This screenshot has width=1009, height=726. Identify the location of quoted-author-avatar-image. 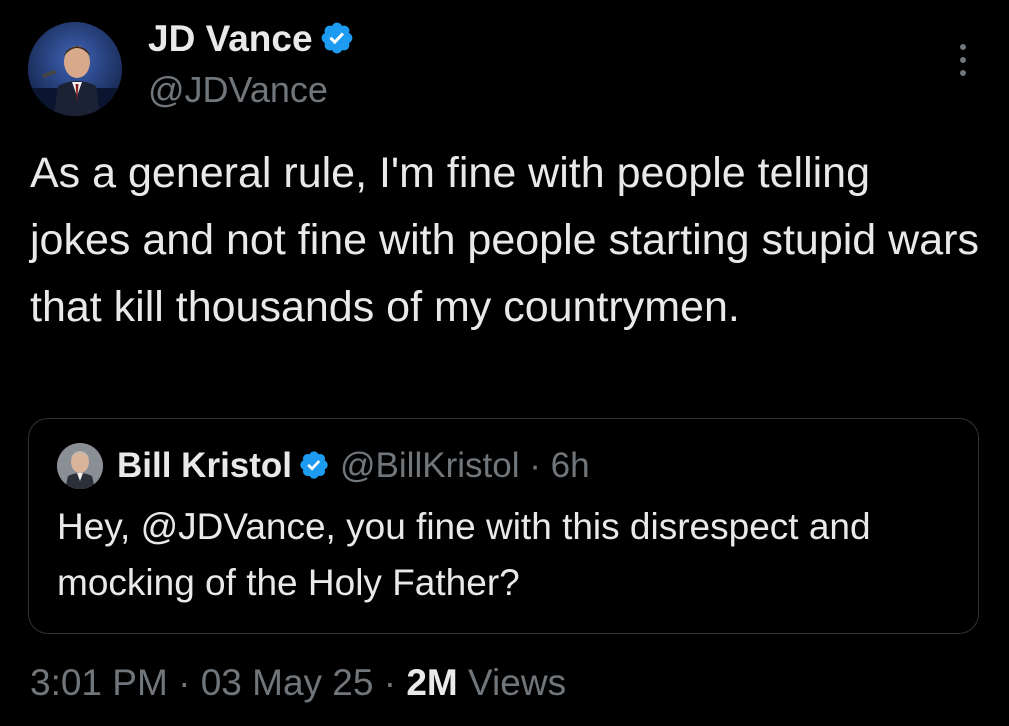
(80, 466).